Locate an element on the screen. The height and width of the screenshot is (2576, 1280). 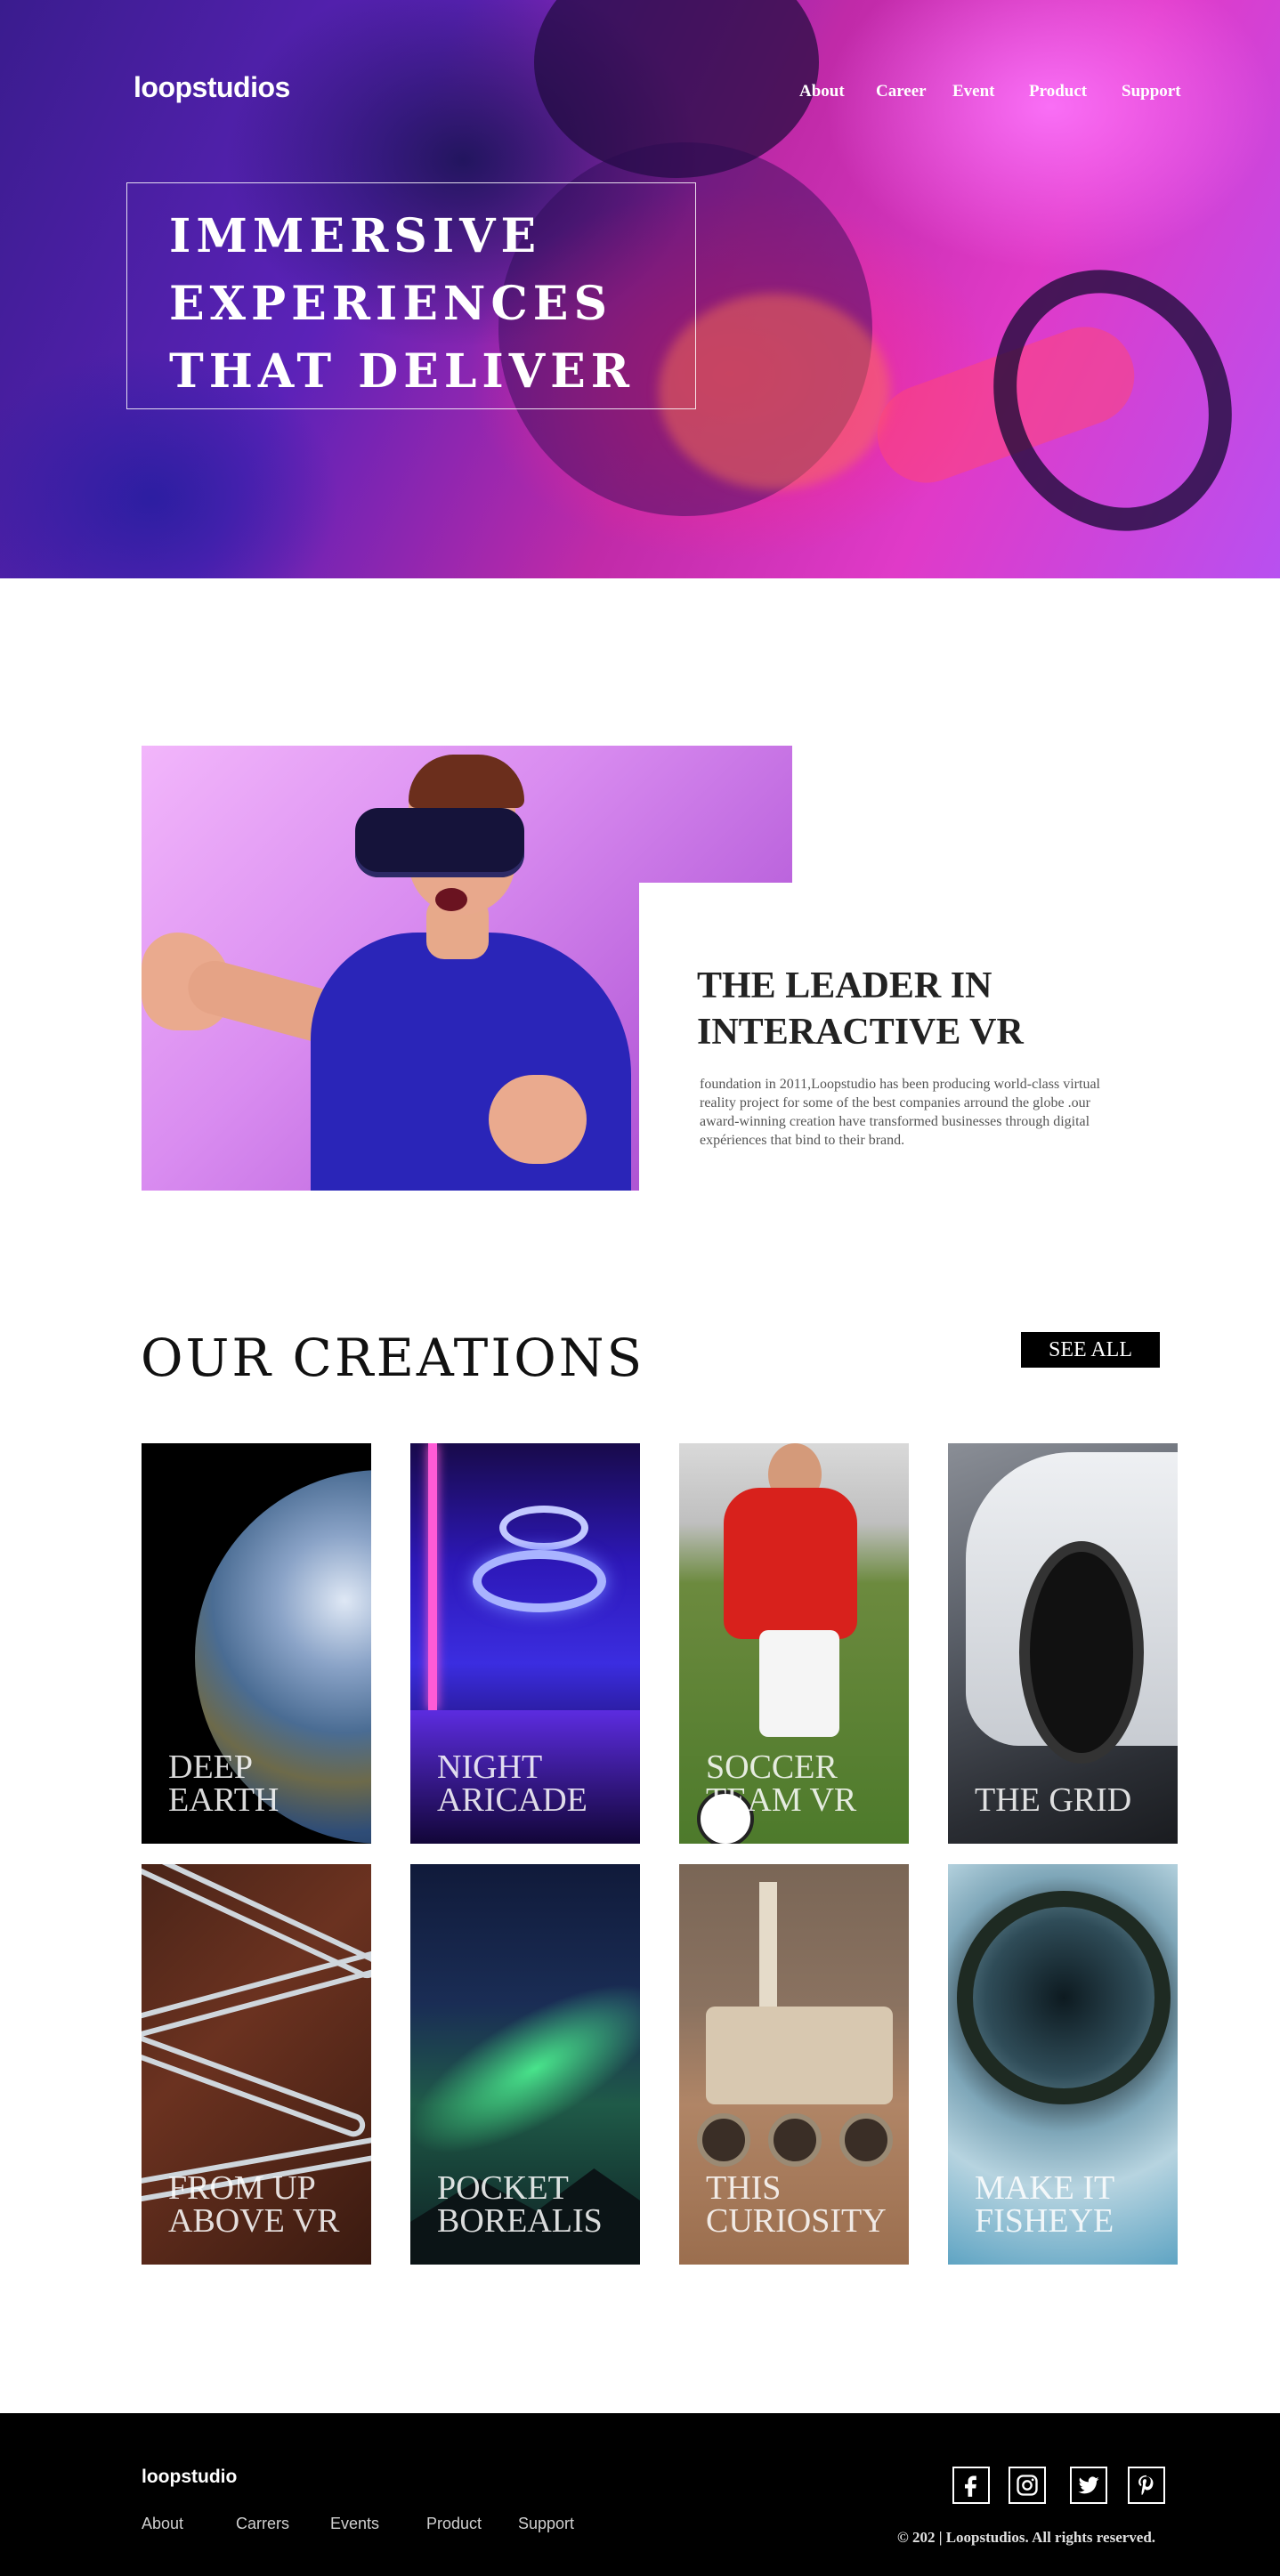
twitter-icon is located at coordinates (1089, 2485).